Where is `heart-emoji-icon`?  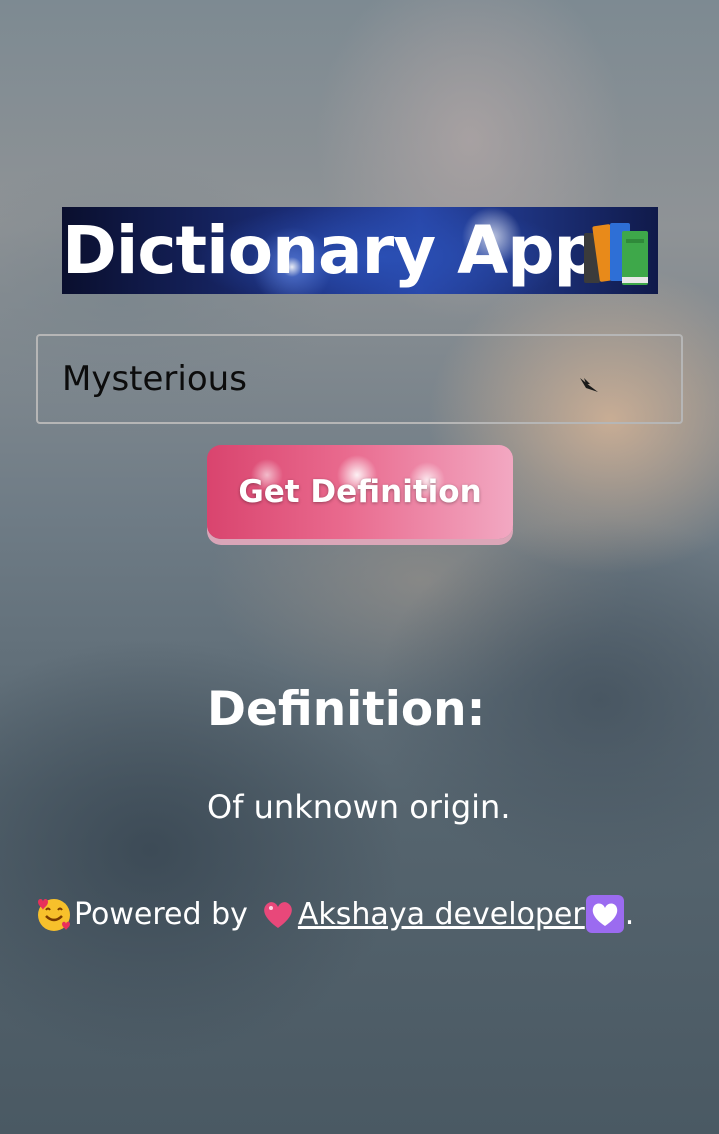
heart-emoji-icon is located at coordinates (278, 915).